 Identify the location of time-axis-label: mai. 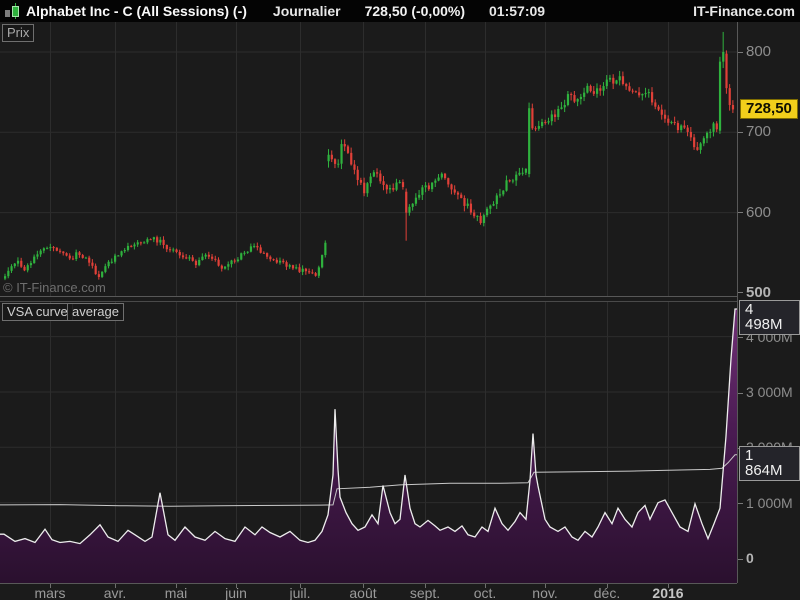
(176, 592).